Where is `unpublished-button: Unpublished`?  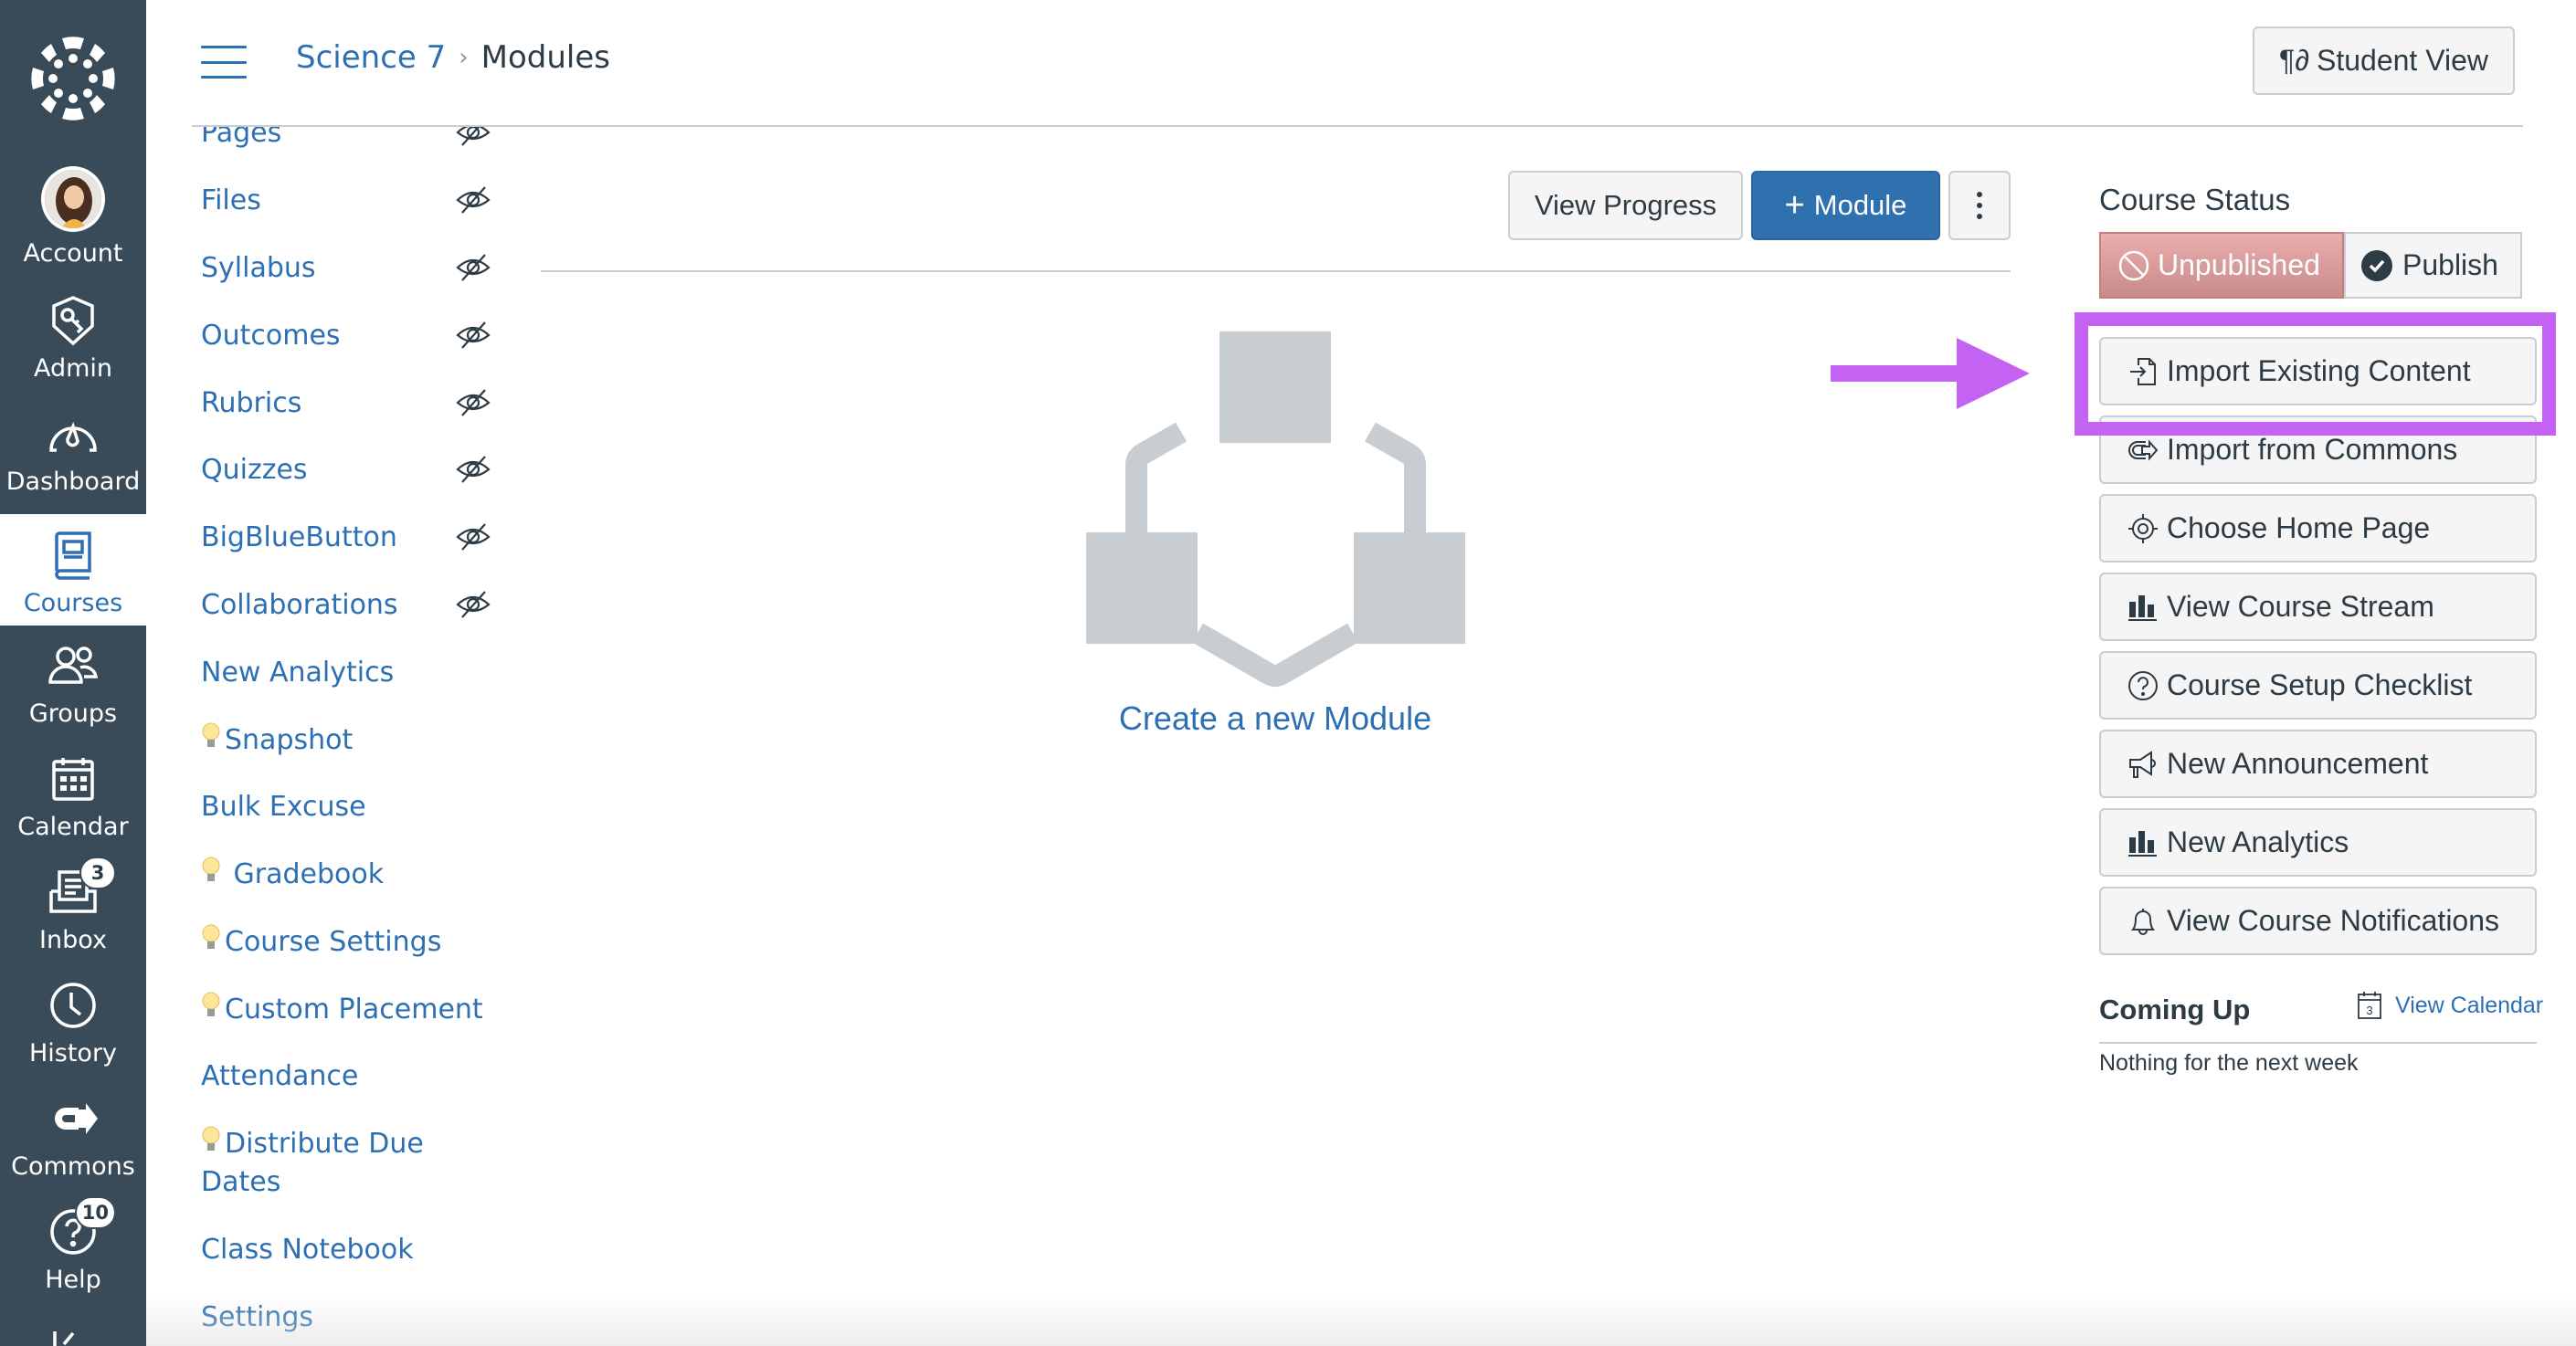
unpublished-button: Unpublished is located at coordinates (2221, 265).